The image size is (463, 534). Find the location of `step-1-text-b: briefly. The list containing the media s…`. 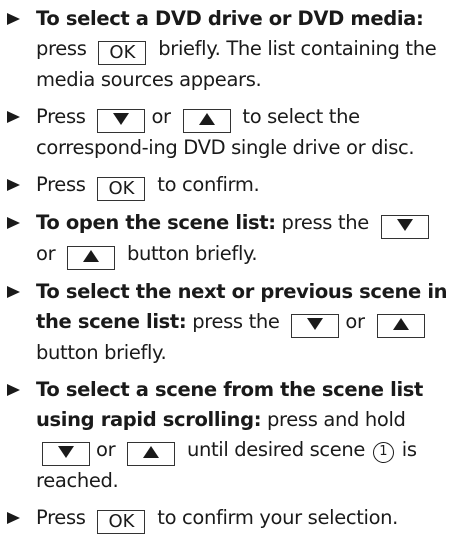

step-1-text-b: briefly. The list containing the media s… is located at coordinates (236, 64).